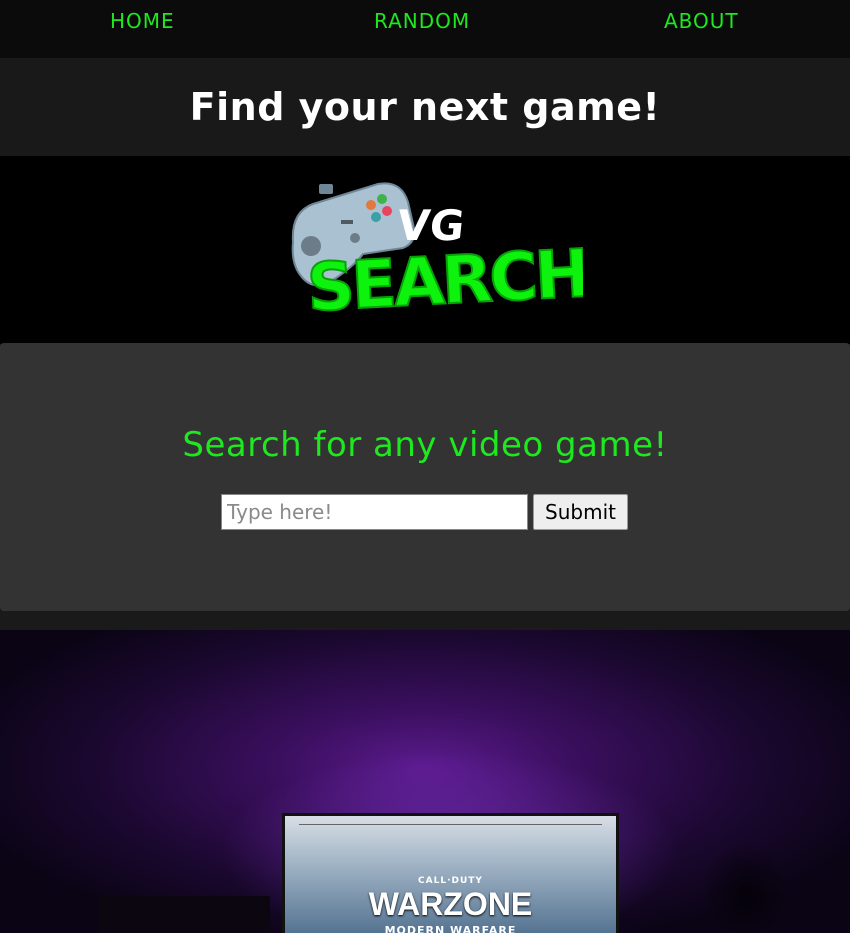  Describe the element at coordinates (450, 873) in the screenshot. I see `hero-monitor: CALL·DUTY WARZONE MODERN WARFARE` at that location.